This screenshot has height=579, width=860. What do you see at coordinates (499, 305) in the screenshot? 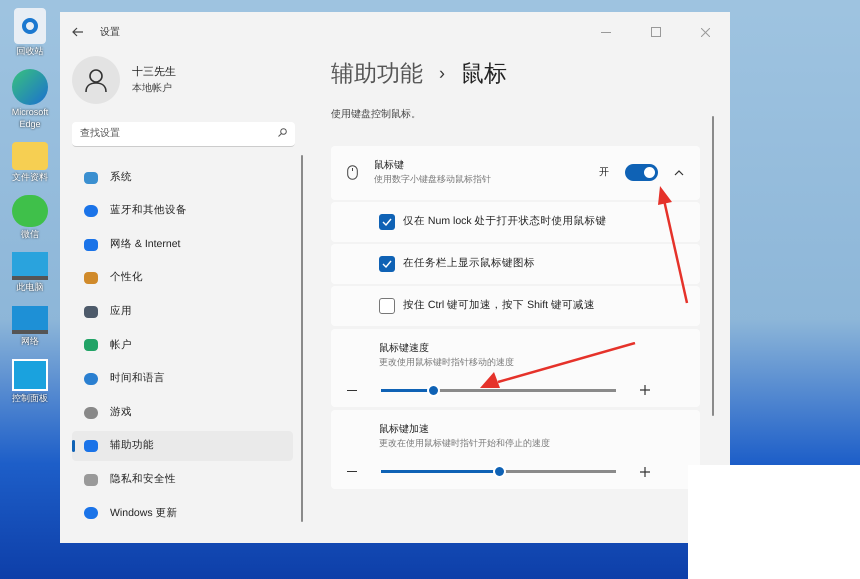
I see `option-label: 按住 Ctrl 键可加速，按下 Shift 键可减速` at bounding box center [499, 305].